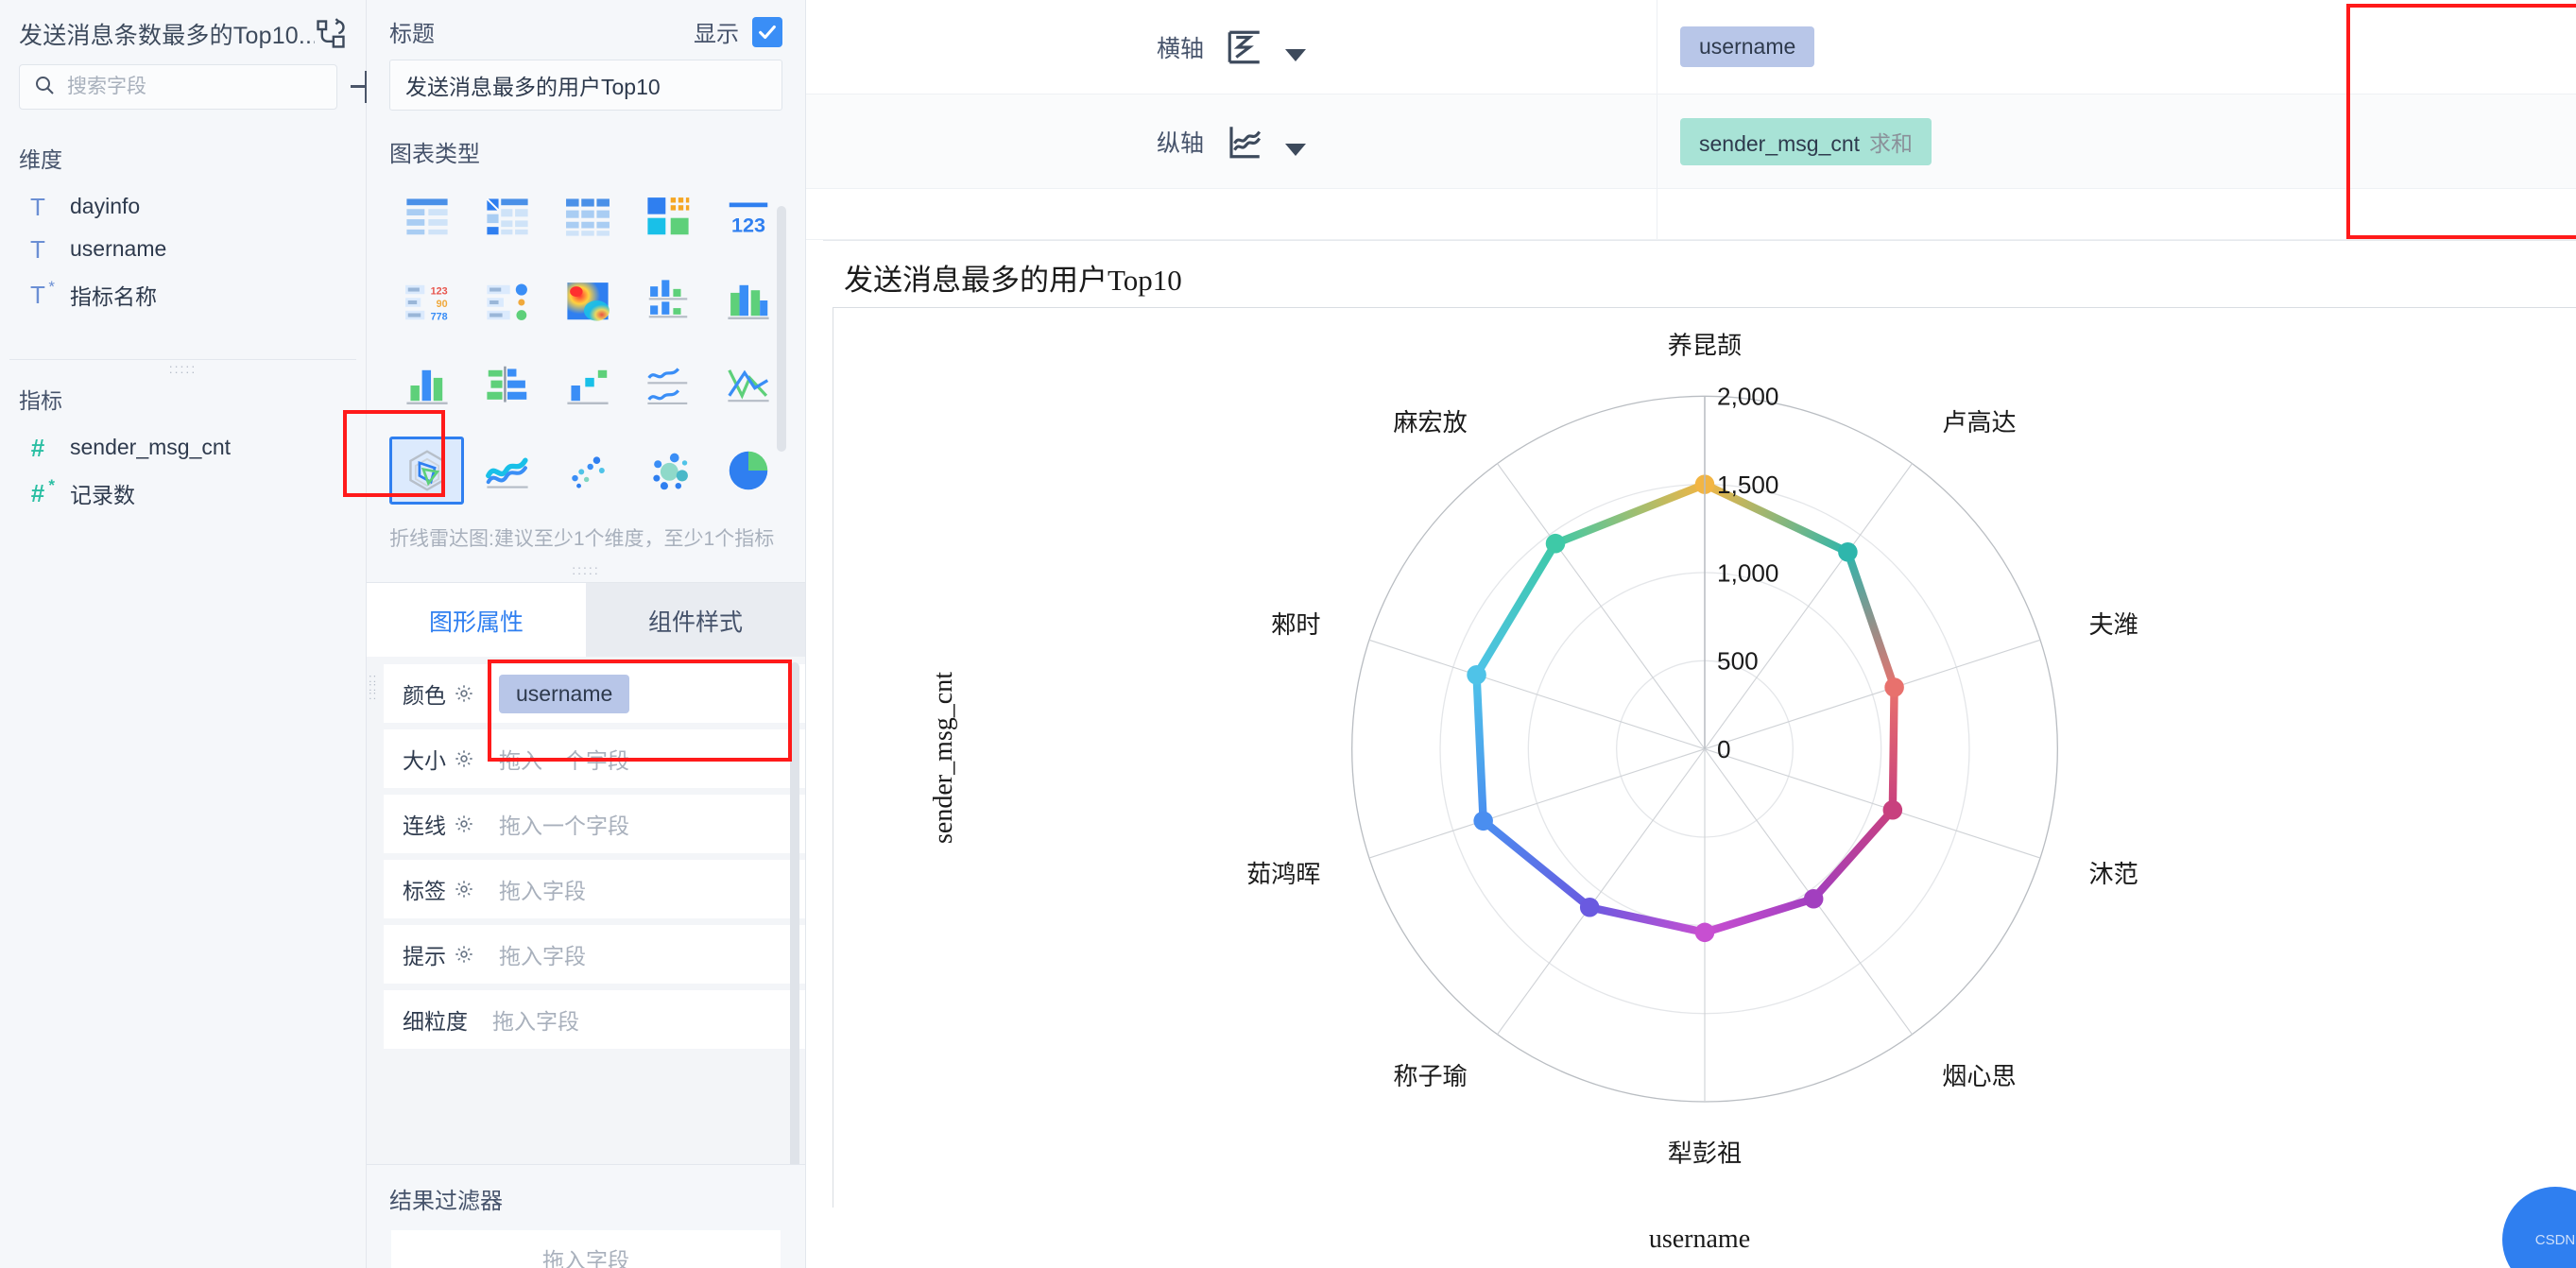  I want to click on property-row-color: 颜色 username, so click(594, 694).